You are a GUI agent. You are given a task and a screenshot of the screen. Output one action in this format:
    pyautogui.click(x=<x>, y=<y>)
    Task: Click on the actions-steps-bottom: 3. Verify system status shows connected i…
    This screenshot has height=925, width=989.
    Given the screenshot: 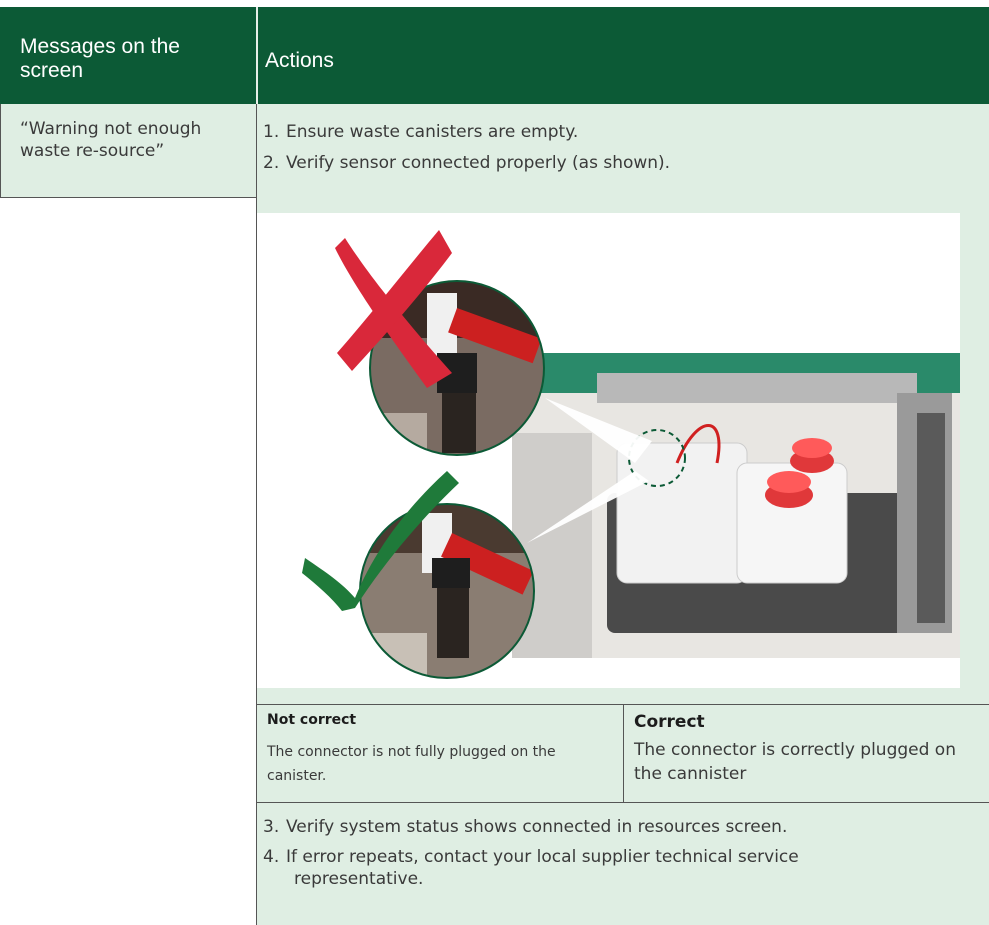 What is the action you would take?
    pyautogui.click(x=623, y=857)
    